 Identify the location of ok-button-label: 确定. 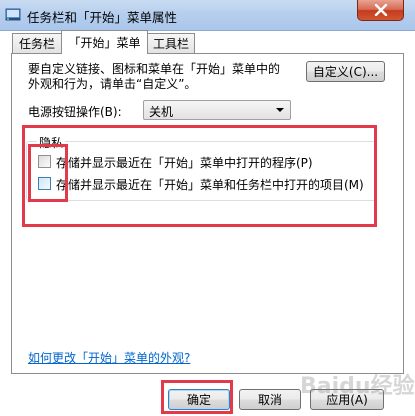
(198, 400).